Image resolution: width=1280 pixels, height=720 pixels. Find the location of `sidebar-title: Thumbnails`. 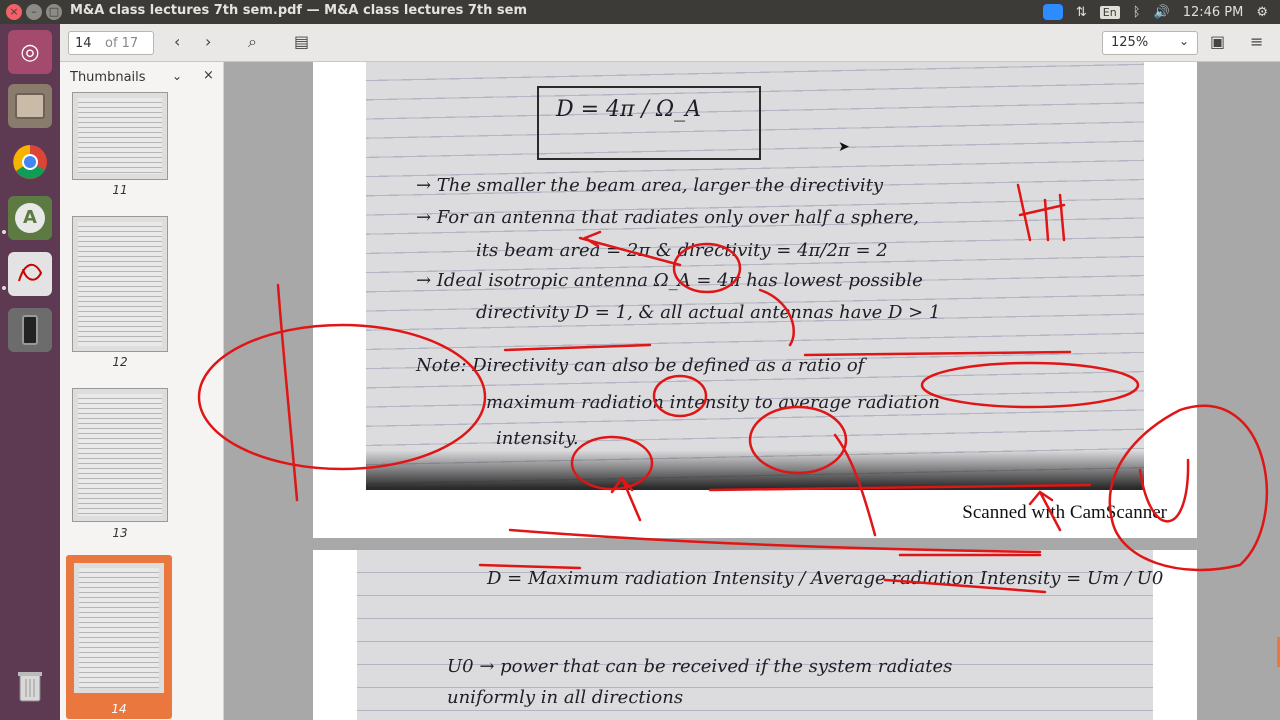

sidebar-title: Thumbnails is located at coordinates (108, 77).